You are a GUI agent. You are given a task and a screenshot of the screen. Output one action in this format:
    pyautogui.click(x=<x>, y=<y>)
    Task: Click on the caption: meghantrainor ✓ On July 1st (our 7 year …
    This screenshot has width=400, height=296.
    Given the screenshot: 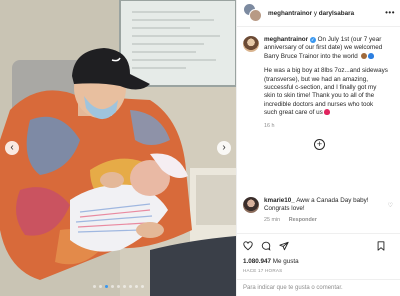 What is the action you would take?
    pyautogui.click(x=318, y=77)
    